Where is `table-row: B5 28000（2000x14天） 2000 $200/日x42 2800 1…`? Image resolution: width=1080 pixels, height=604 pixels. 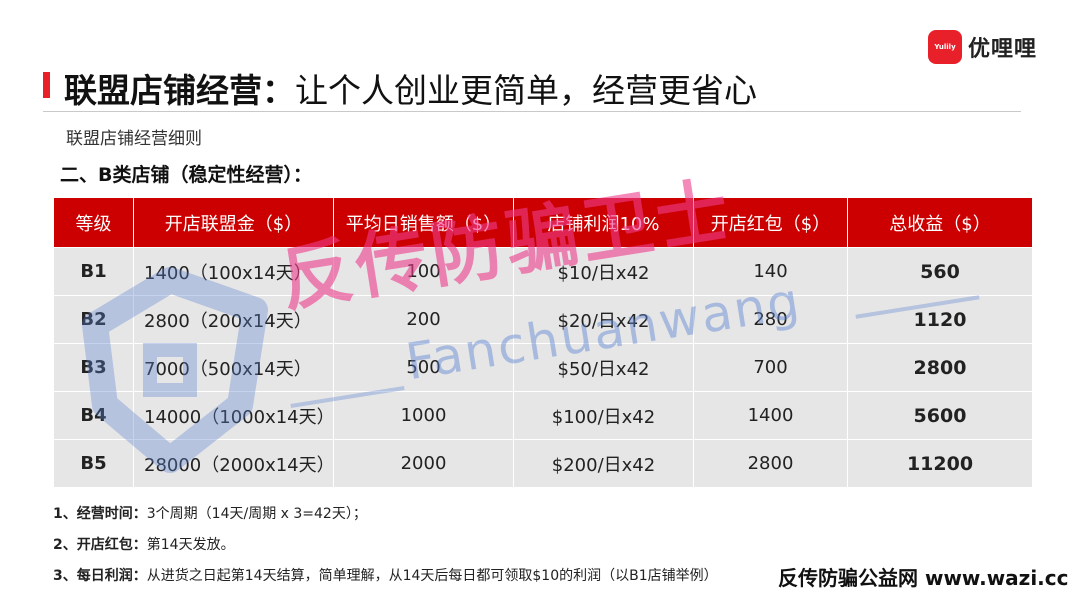
table-row: B5 28000（2000x14天） 2000 $200/日x42 2800 1… is located at coordinates (543, 463).